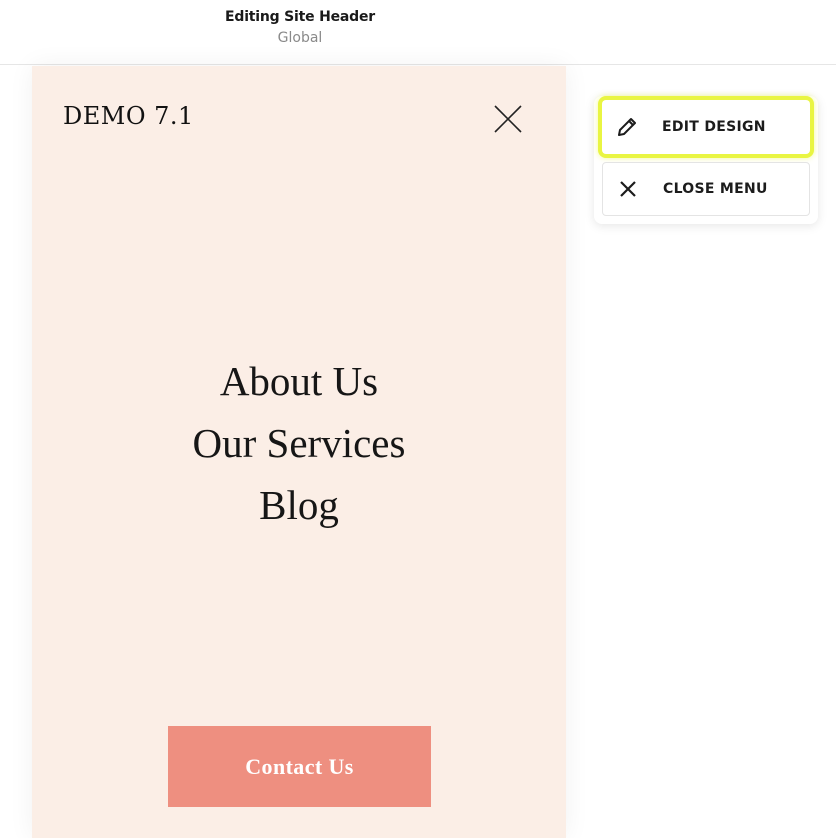 Image resolution: width=836 pixels, height=838 pixels. What do you see at coordinates (628, 189) in the screenshot?
I see `close-icon` at bounding box center [628, 189].